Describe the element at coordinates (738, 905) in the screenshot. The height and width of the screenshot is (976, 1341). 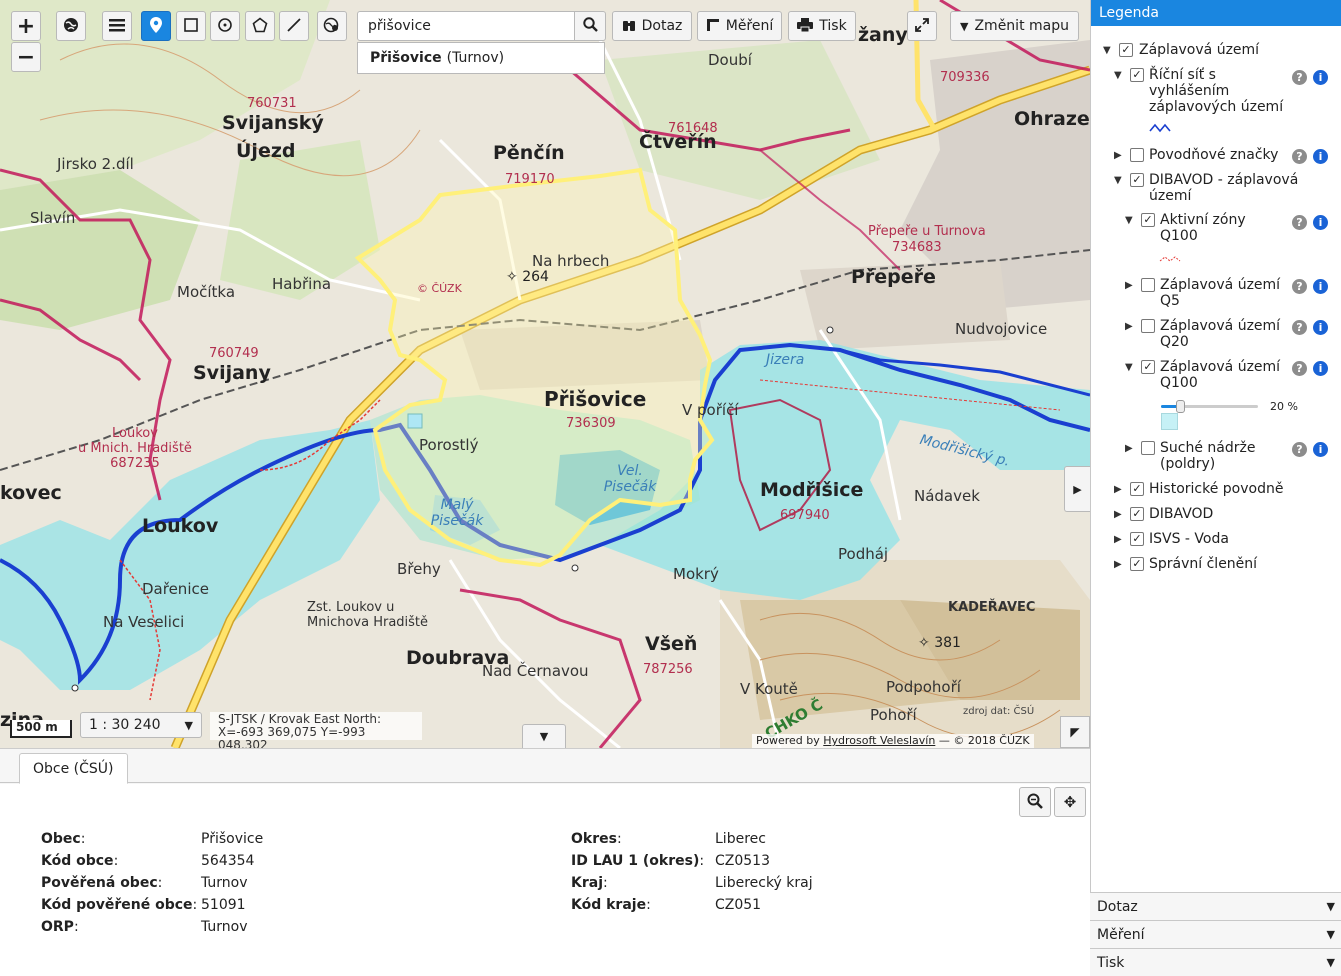
I see `attr-value: CZ051` at that location.